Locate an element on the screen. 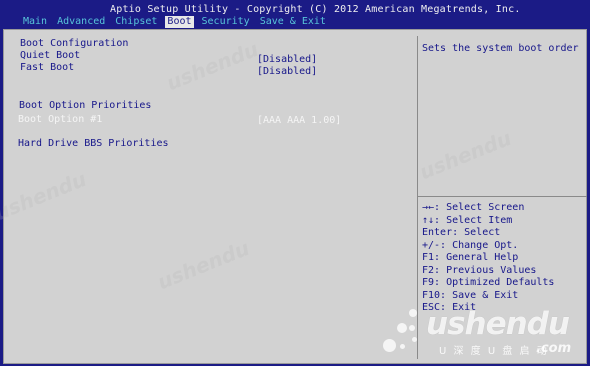 The width and height of the screenshot is (590, 366). boot-option-priorities-heading: Boot Option Priorities is located at coordinates (85, 105).